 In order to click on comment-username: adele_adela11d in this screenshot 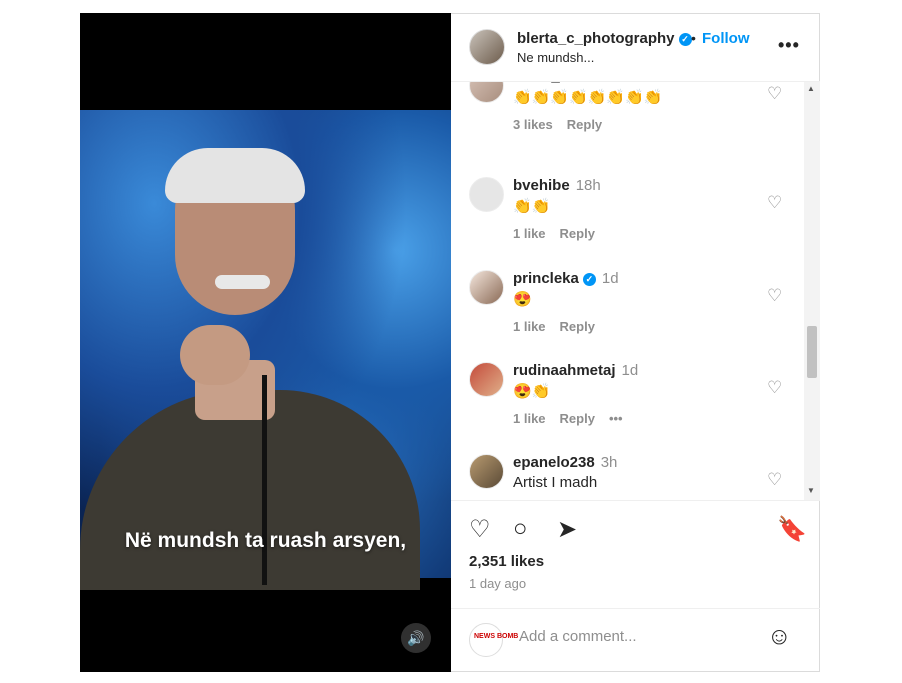, I will do `click(571, 83)`.